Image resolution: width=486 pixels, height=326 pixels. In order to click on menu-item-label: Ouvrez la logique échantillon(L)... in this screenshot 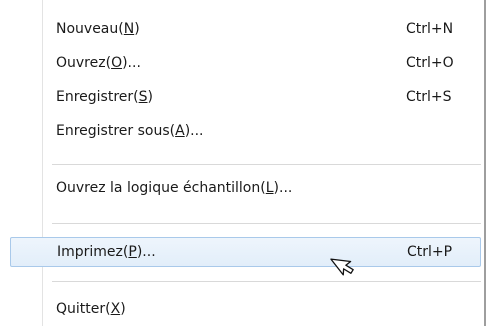, I will do `click(174, 188)`.